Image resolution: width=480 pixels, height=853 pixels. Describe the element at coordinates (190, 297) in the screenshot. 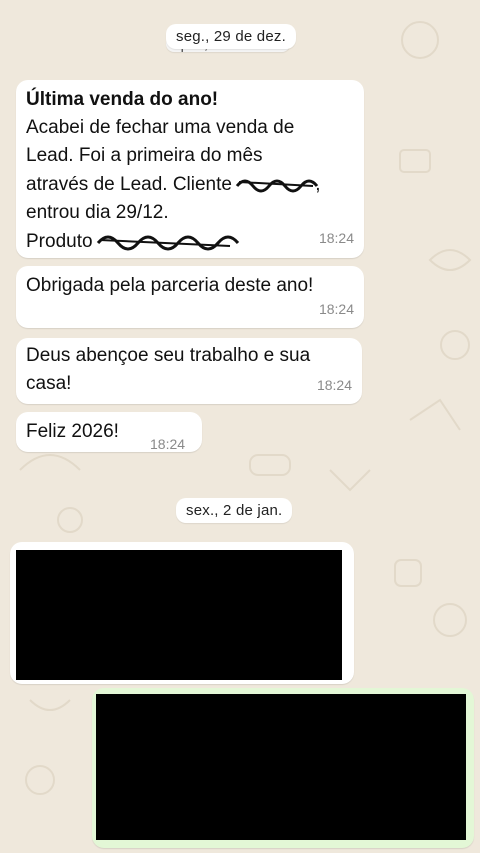

I see `message-bubble: Obrigada pela parceria deste ano! 18:24` at that location.